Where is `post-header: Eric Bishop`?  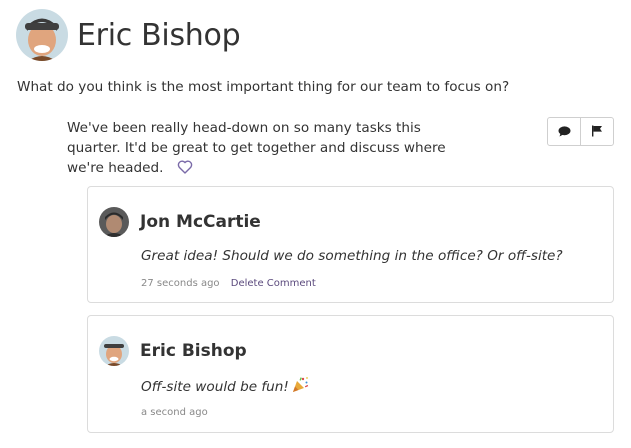 post-header: Eric Bishop is located at coordinates (128, 35).